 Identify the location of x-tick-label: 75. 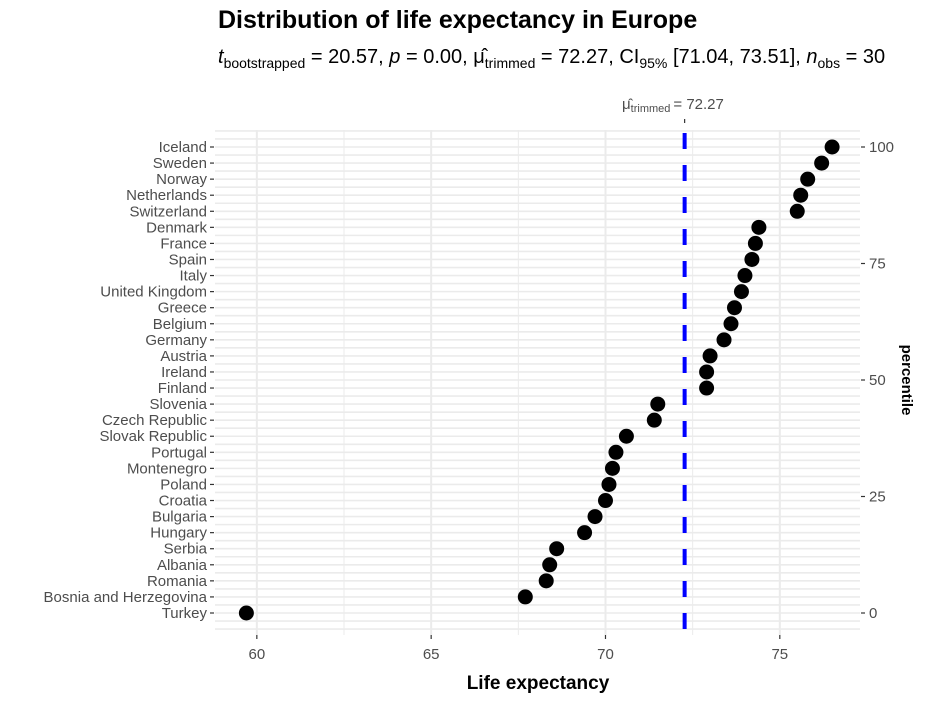
(779, 654).